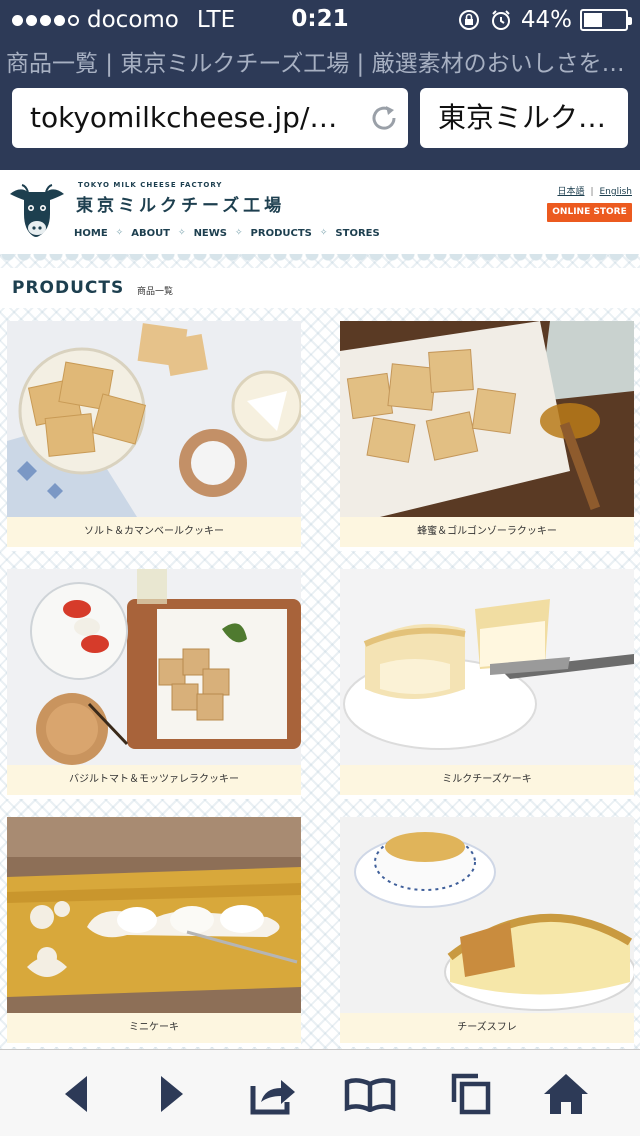  Describe the element at coordinates (154, 532) in the screenshot. I see `product-name: ソルト＆カマンベールクッキー` at that location.